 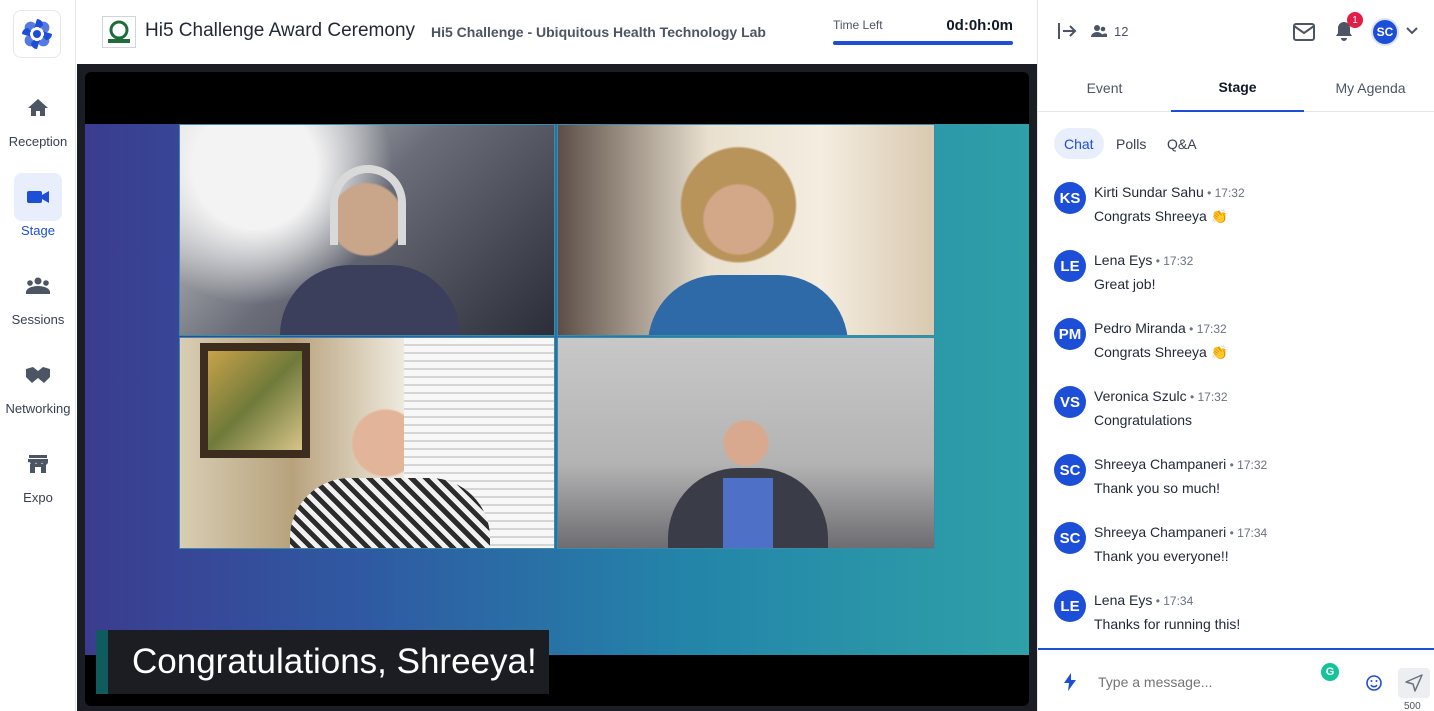 What do you see at coordinates (1149, 192) in the screenshot?
I see `message-author: Kirti Sundar Sahu` at bounding box center [1149, 192].